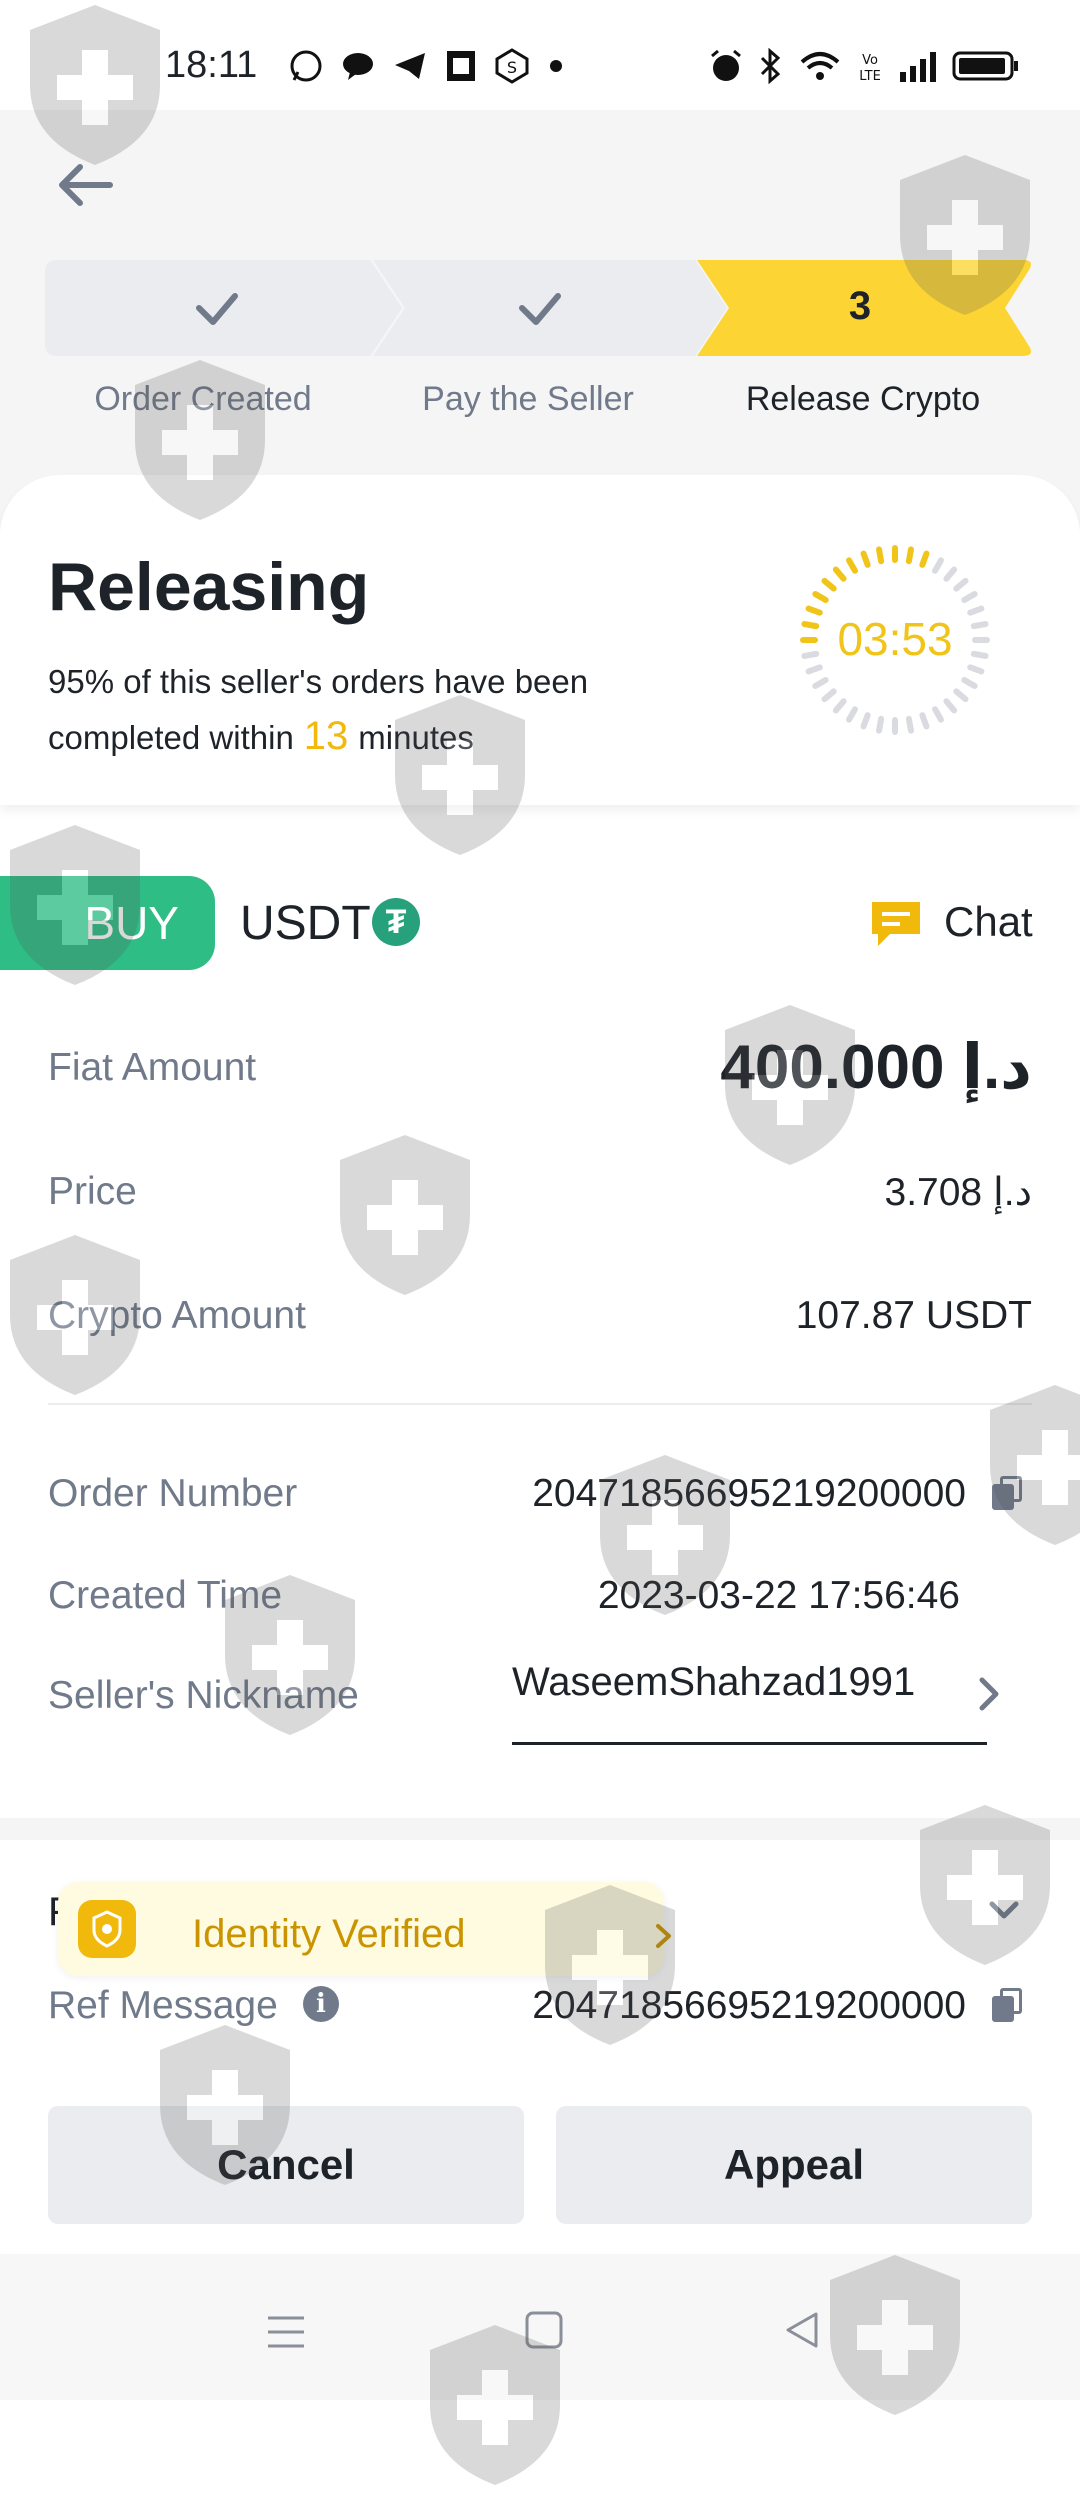  Describe the element at coordinates (203, 1695) in the screenshot. I see `seller-nickname-label: Seller's Nickname` at that location.